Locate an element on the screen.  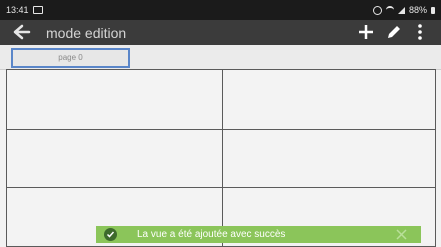
snackbar-message: La vue a été ajoutée avec succès is located at coordinates (211, 234).